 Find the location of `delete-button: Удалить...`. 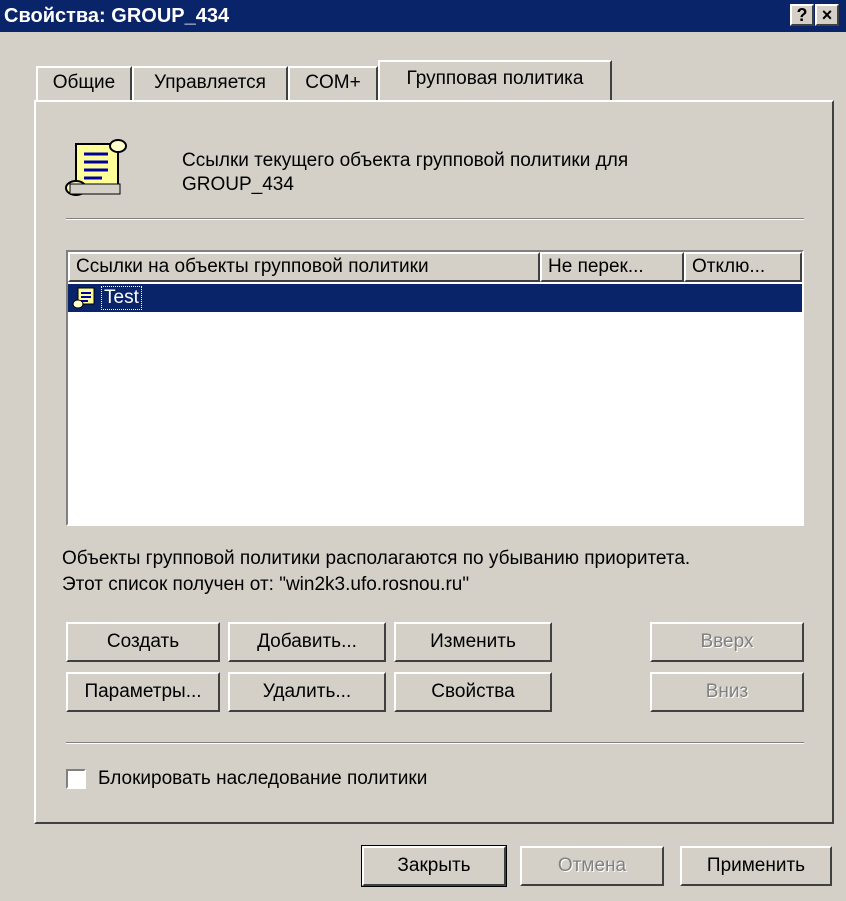

delete-button: Удалить... is located at coordinates (307, 692).